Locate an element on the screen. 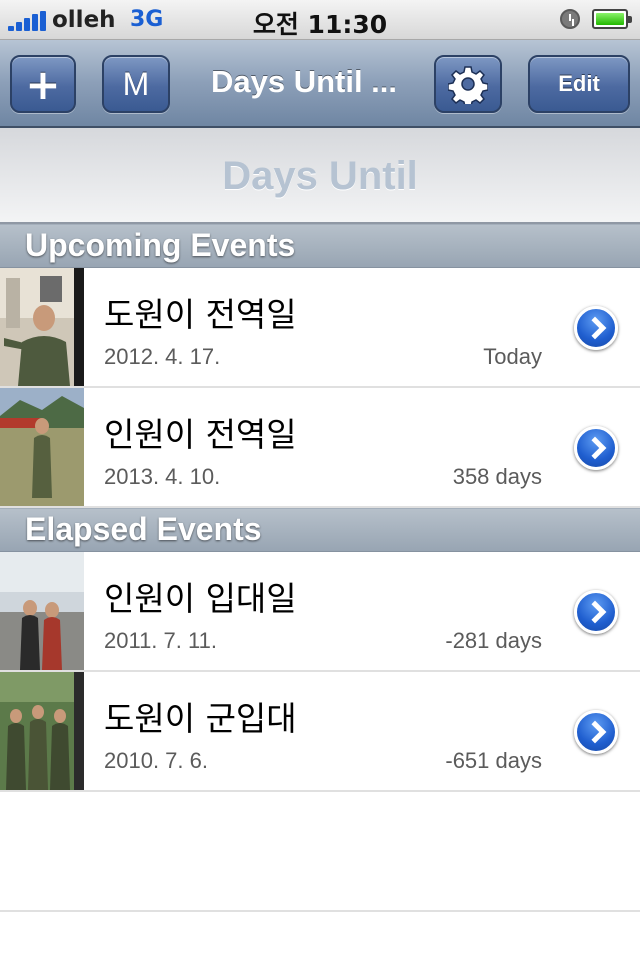 Image resolution: width=640 pixels, height=960 pixels. alarm-icon is located at coordinates (570, 19).